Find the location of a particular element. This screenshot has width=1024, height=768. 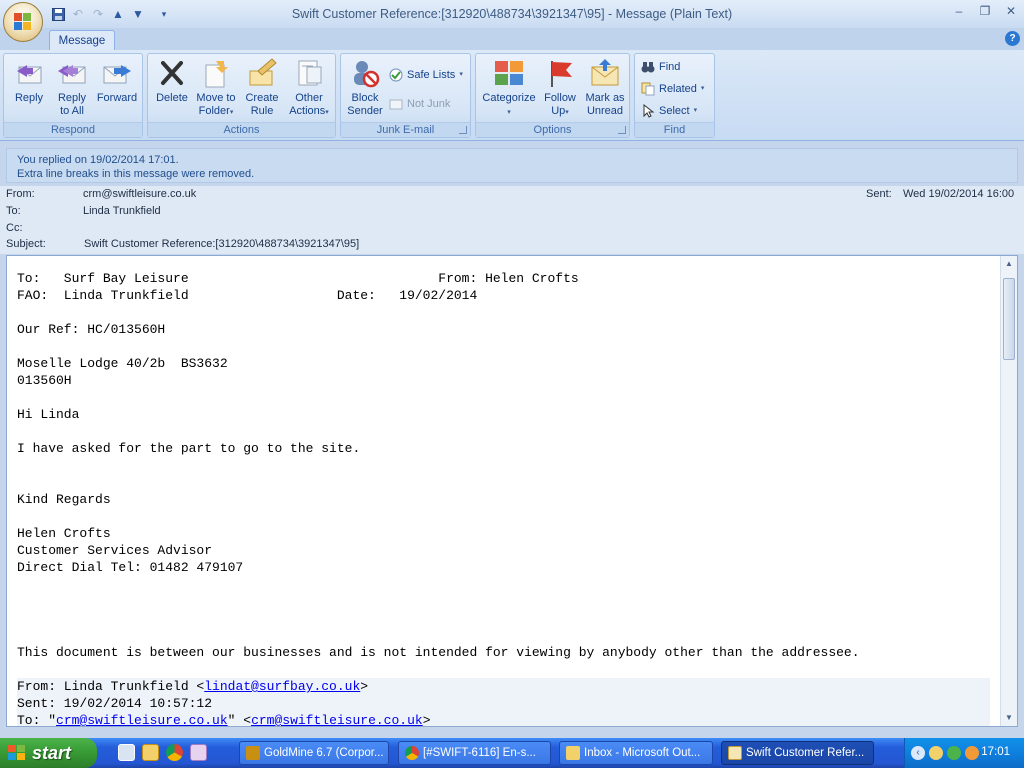

close-button: ✕ is located at coordinates (1011, 11).